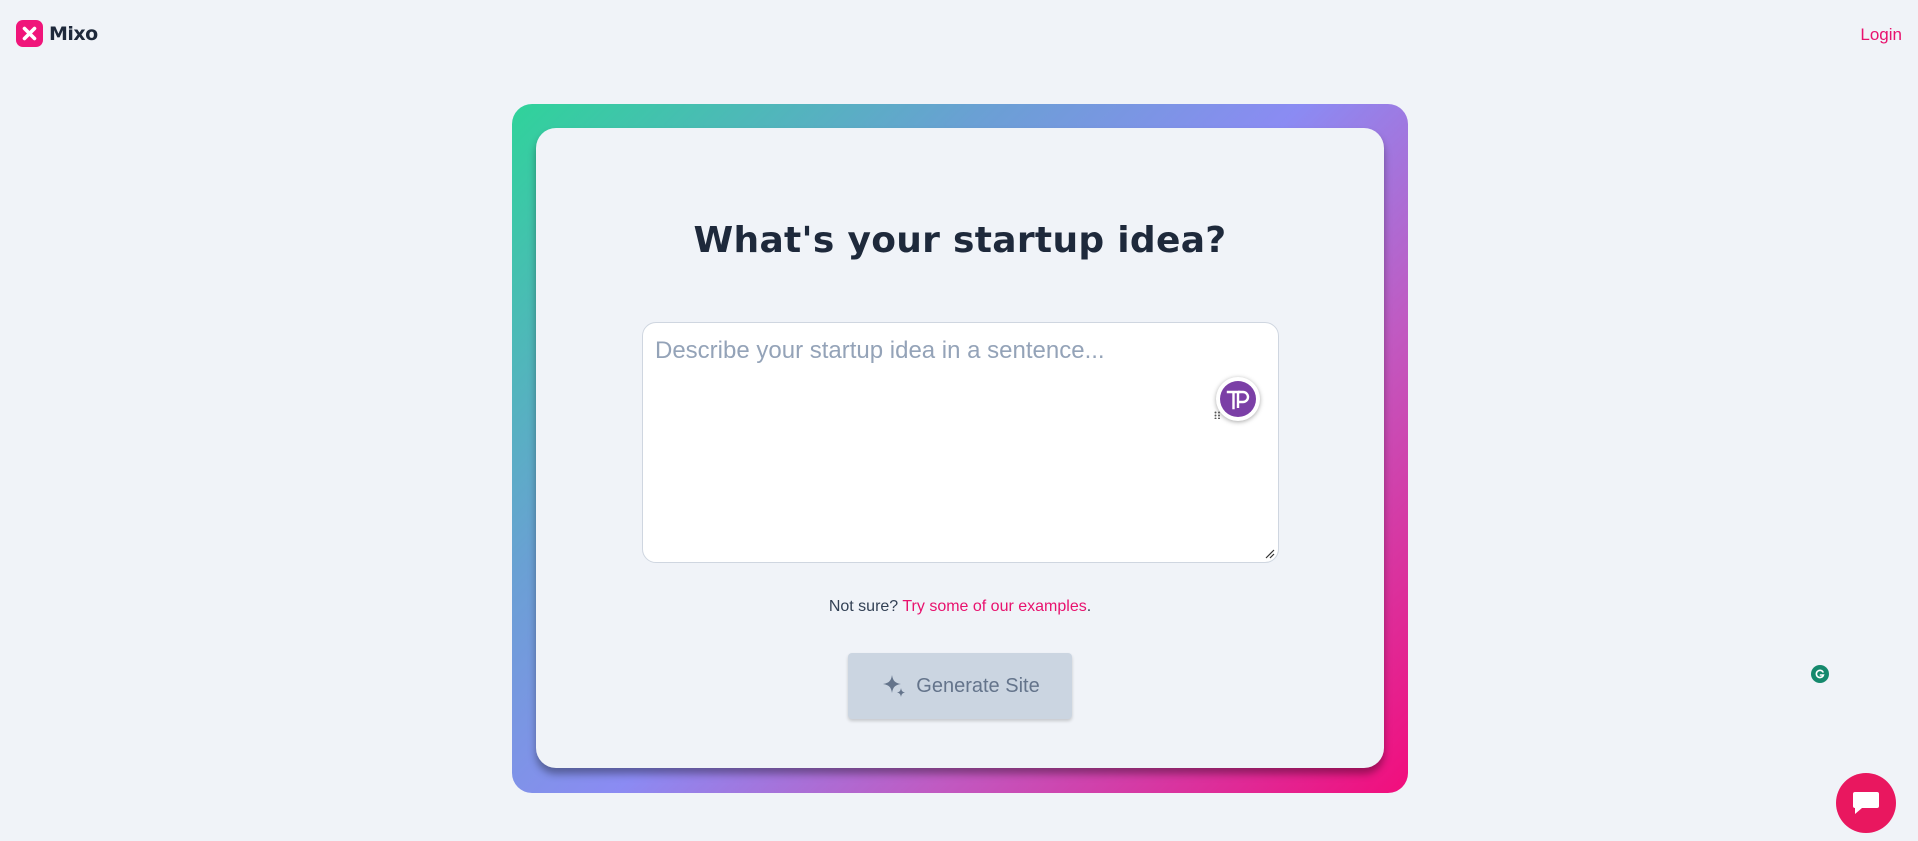  What do you see at coordinates (1269, 553) in the screenshot?
I see `resize-handle-icon` at bounding box center [1269, 553].